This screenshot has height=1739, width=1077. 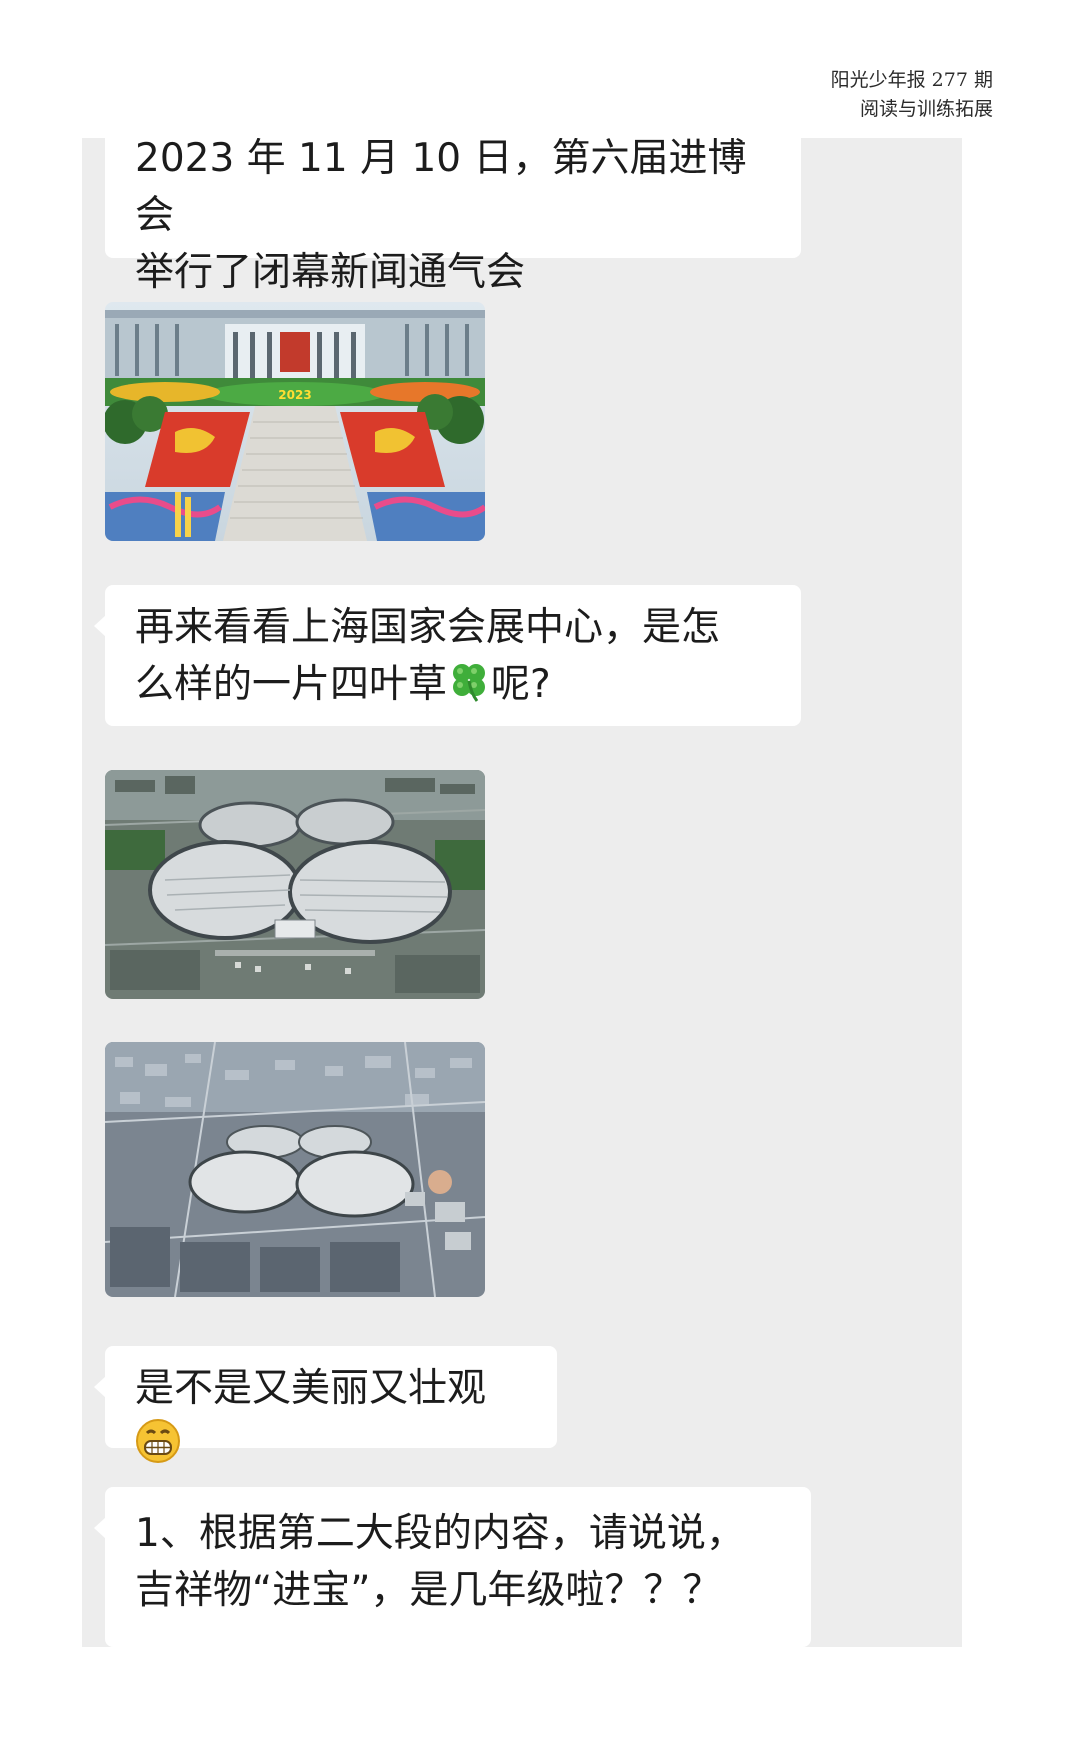 What do you see at coordinates (330, 272) in the screenshot?
I see `message-1-line-2: 举行了闭幕新闻通气会` at bounding box center [330, 272].